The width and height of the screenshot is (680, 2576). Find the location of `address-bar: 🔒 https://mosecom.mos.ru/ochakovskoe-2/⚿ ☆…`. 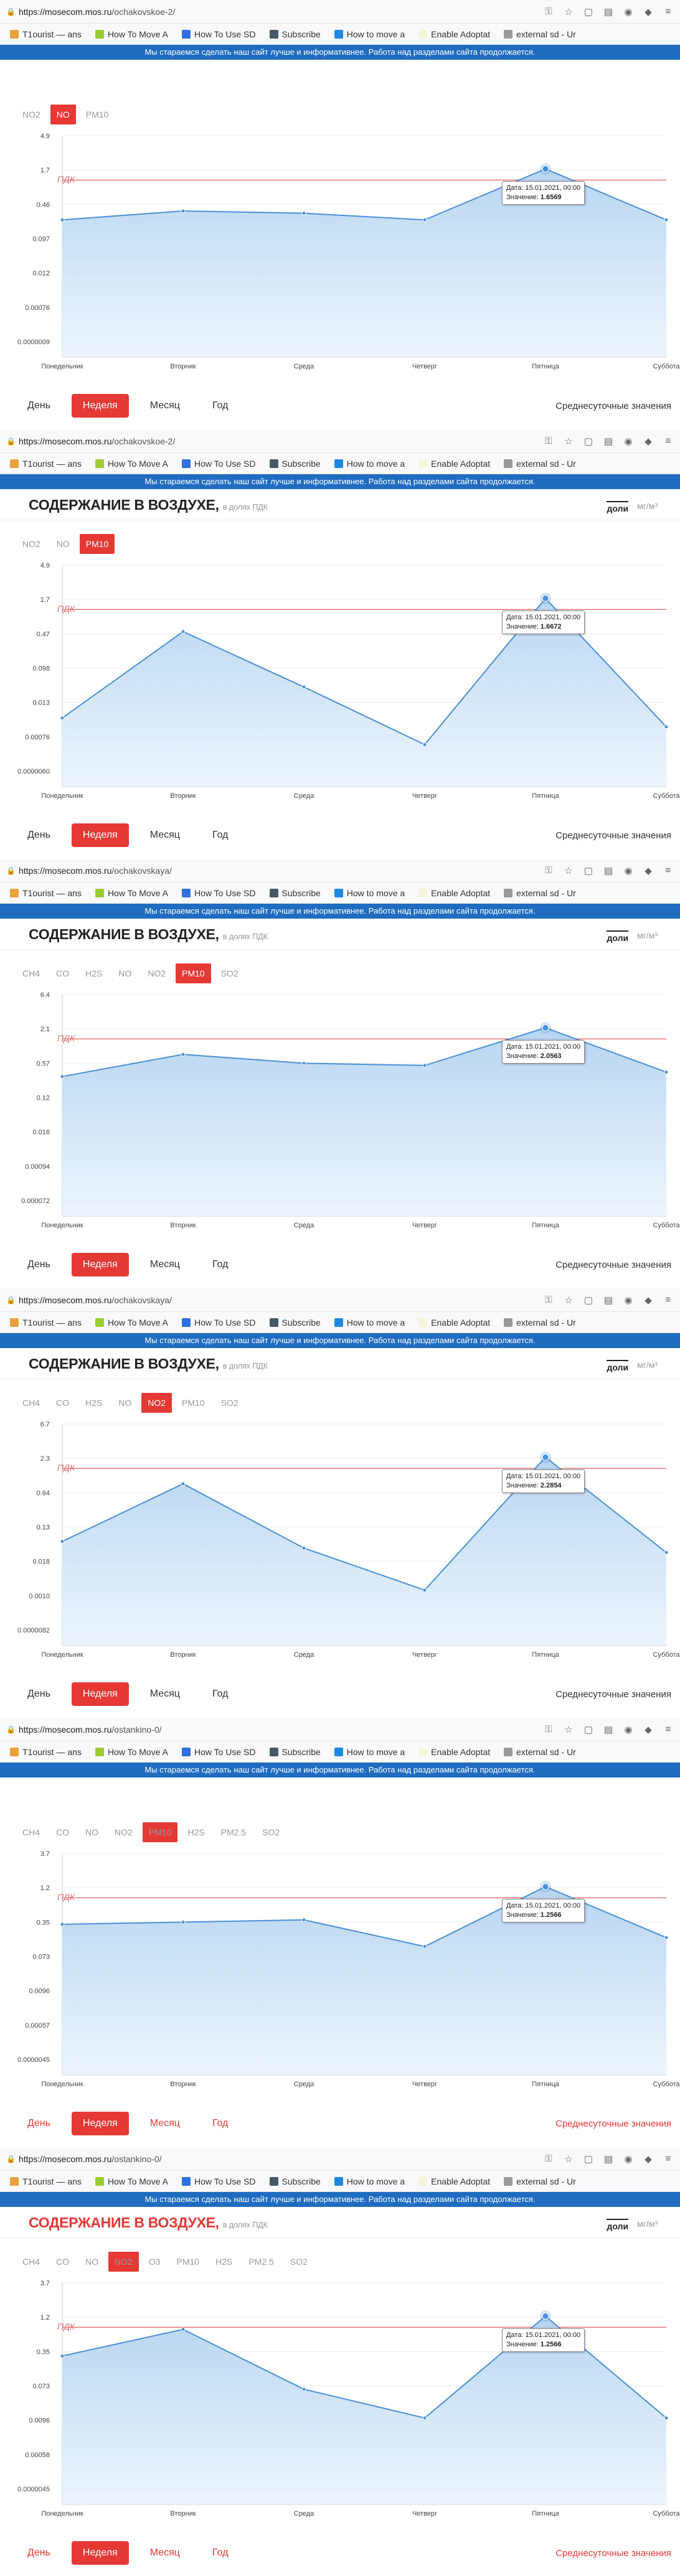

address-bar: 🔒 https://mosecom.mos.ru/ochakovskoe-2/⚿ ☆… is located at coordinates (340, 441).